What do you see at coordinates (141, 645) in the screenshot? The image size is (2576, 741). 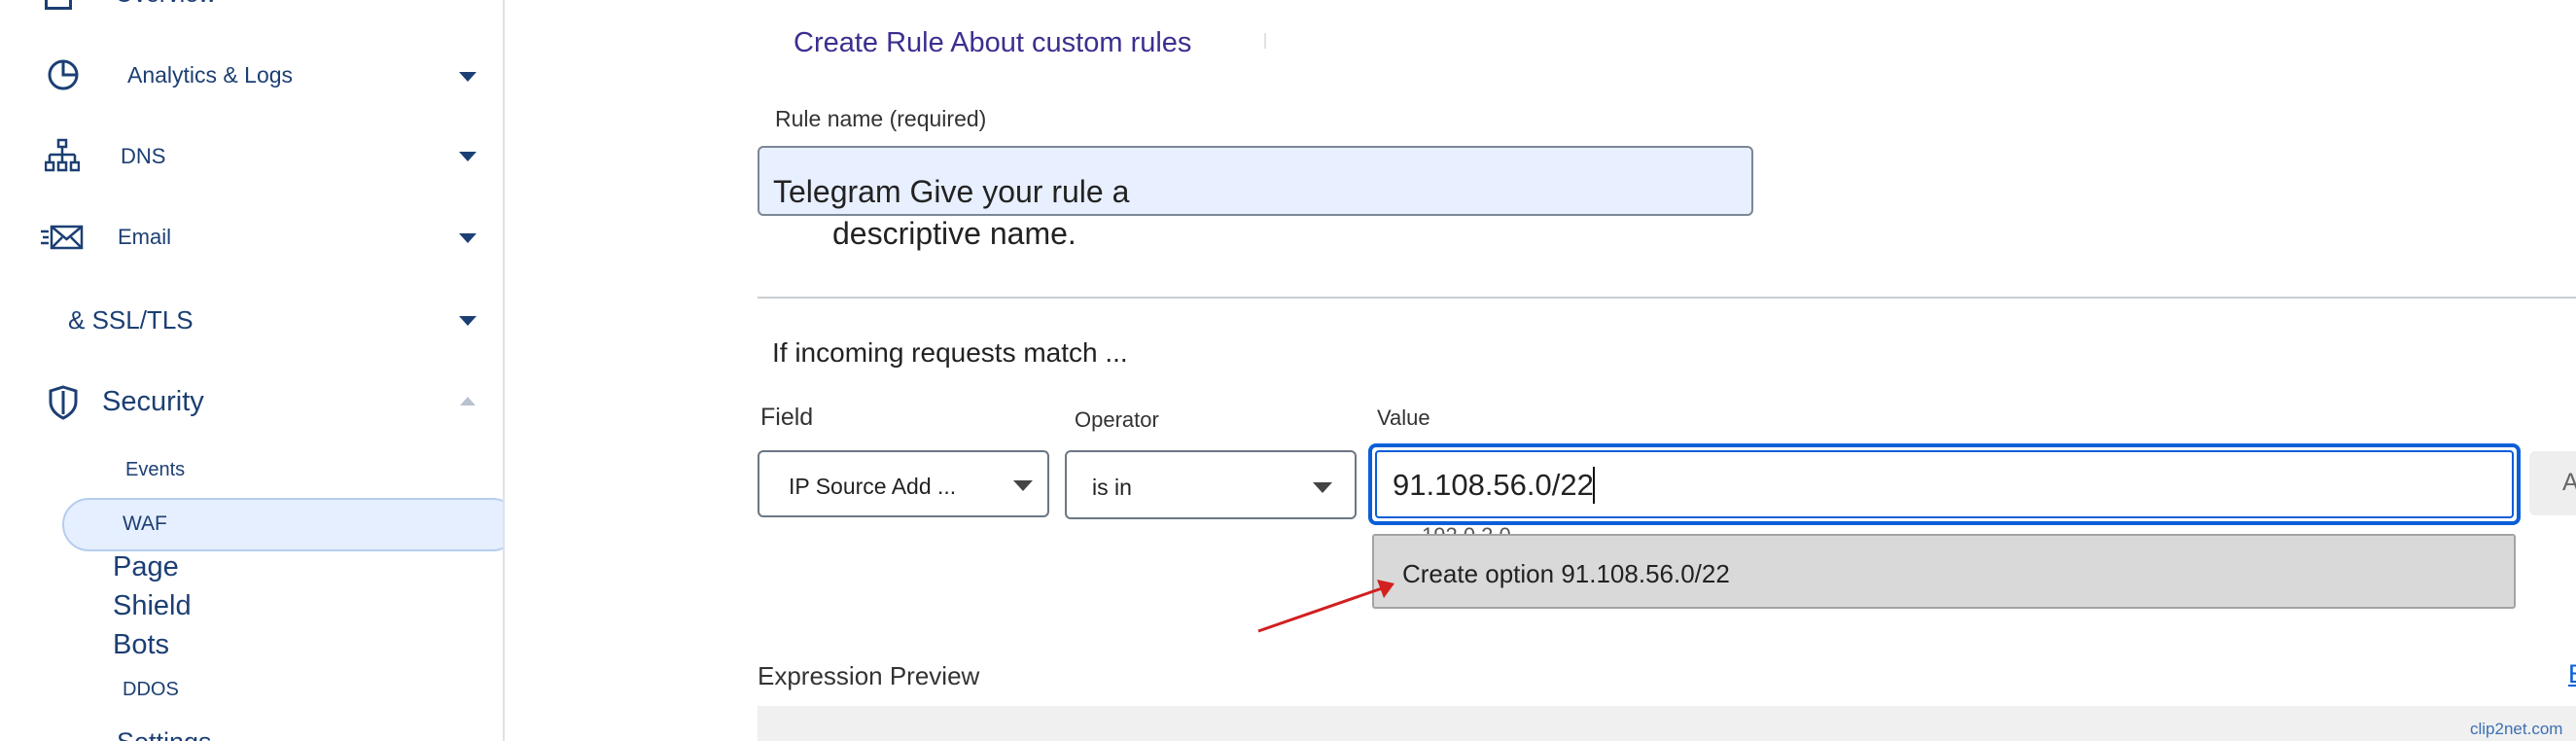 I see `sidebar-subitem-bots: Bots` at bounding box center [141, 645].